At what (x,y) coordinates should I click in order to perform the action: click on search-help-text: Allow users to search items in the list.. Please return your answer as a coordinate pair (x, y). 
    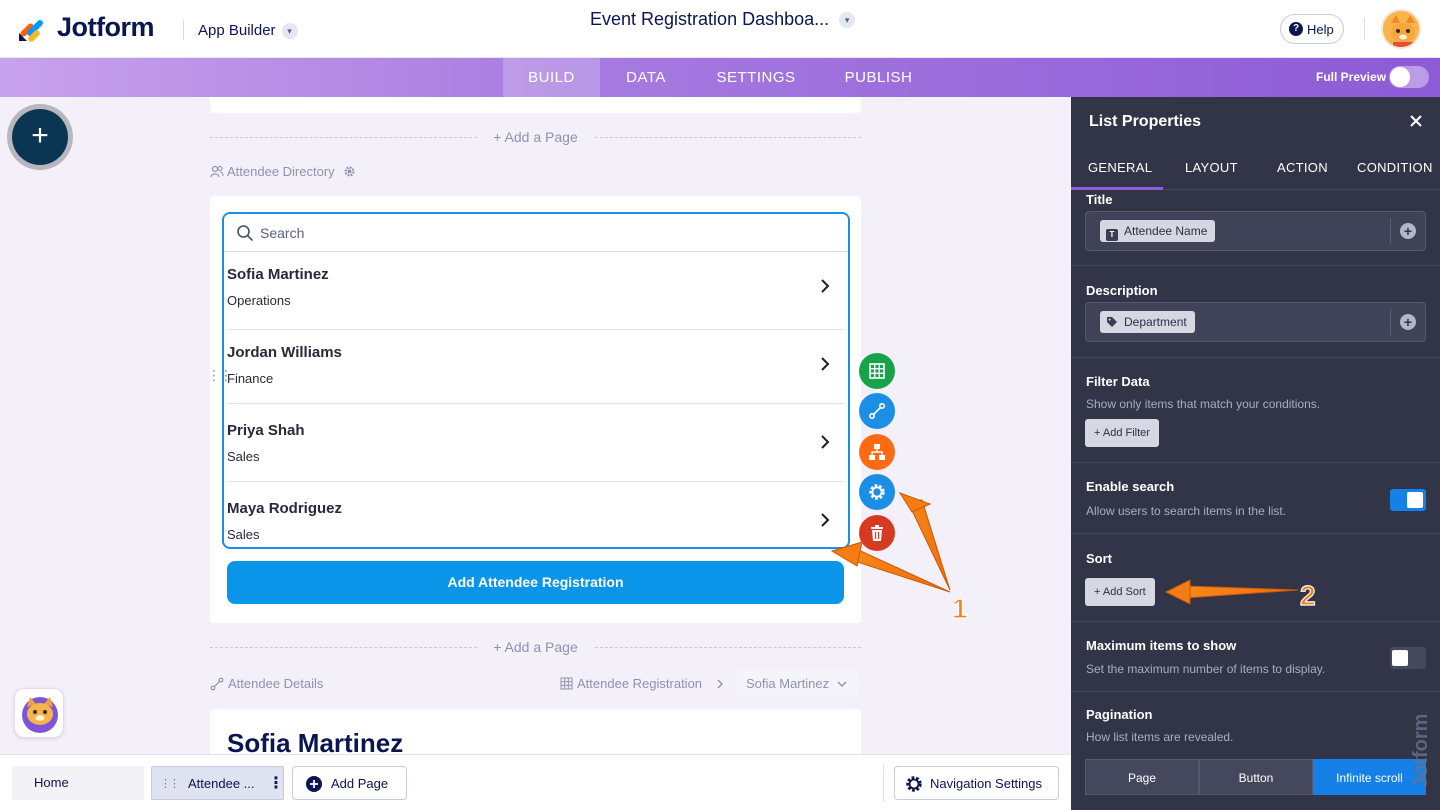
    Looking at the image, I should click on (1186, 511).